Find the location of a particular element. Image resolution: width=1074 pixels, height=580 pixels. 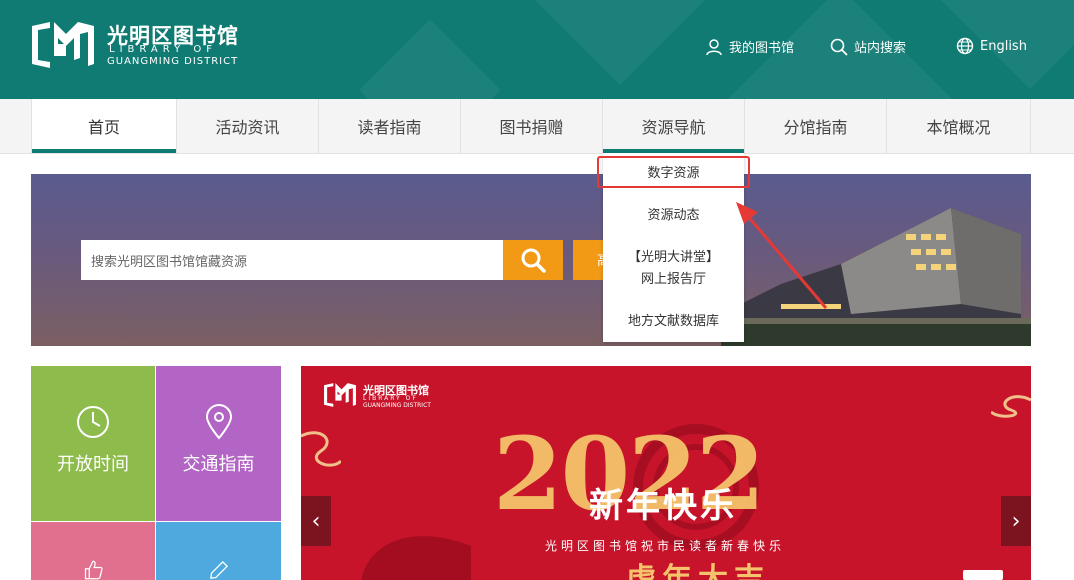

carousel-logo-en2: GUANGMING DISTRICT is located at coordinates (397, 405).